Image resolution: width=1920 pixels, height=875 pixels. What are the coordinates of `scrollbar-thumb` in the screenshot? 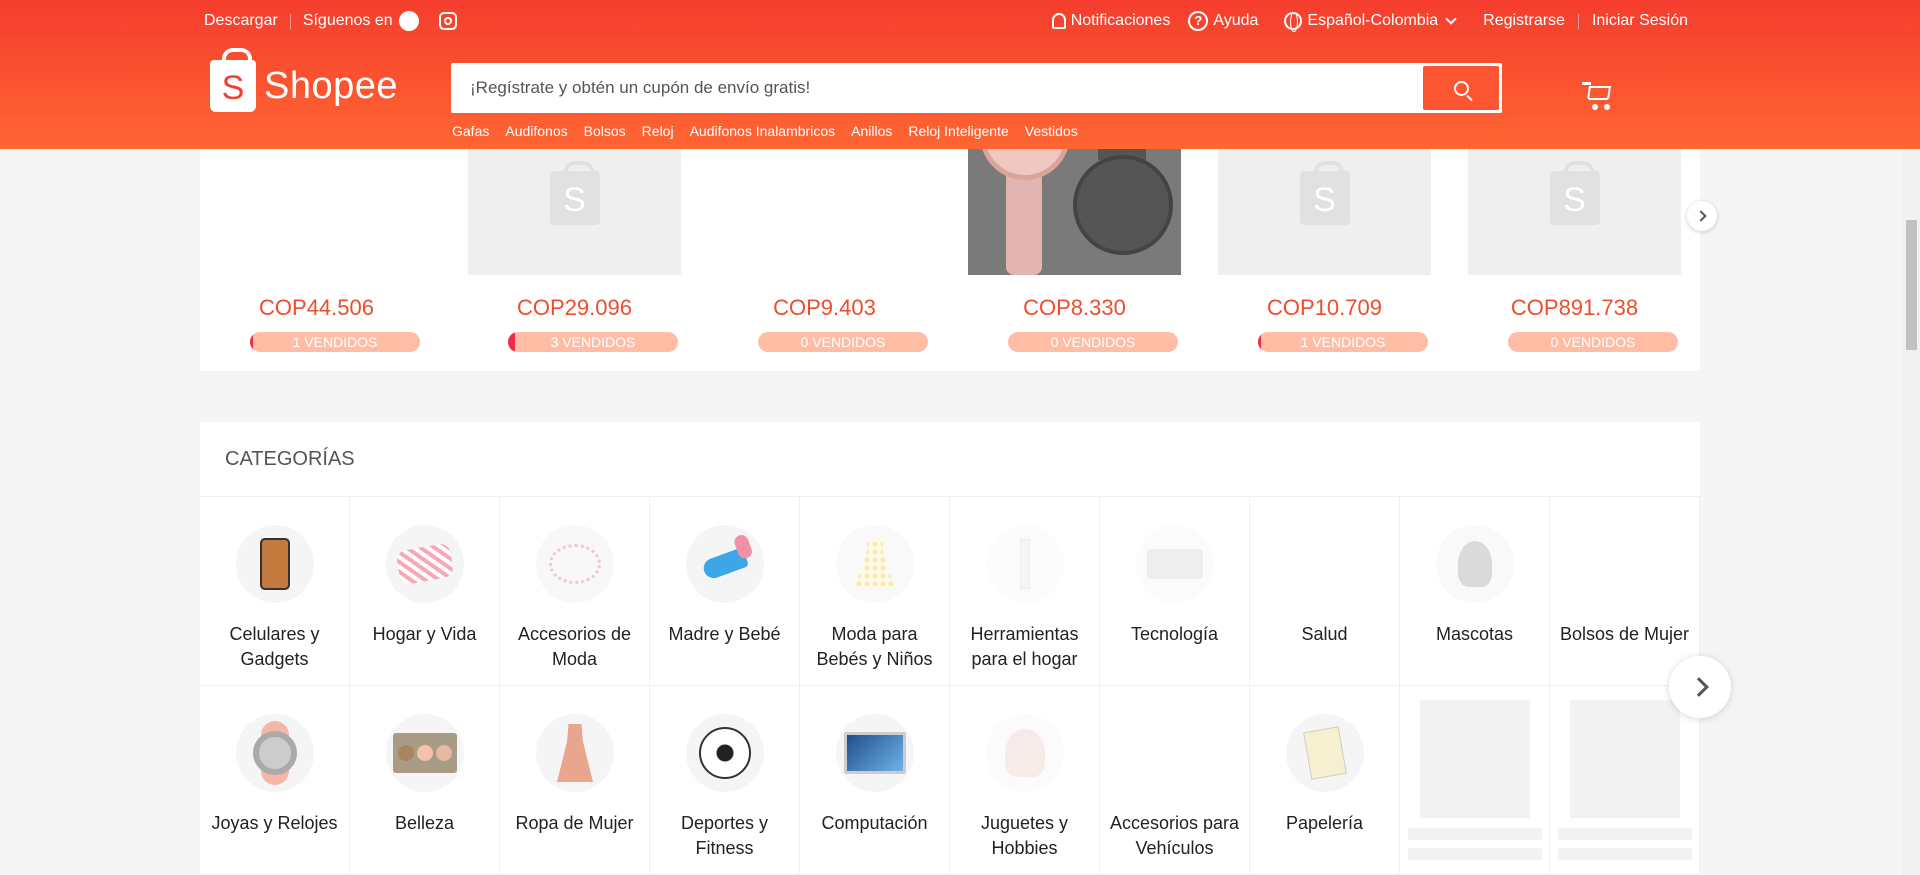 It's located at (1911, 285).